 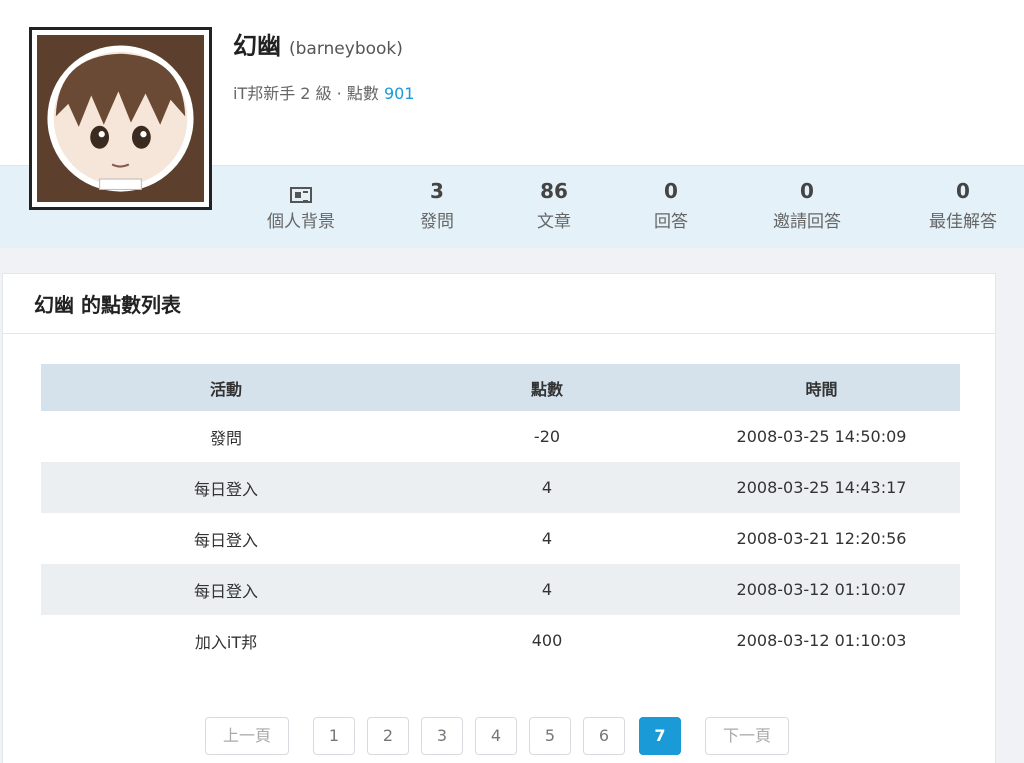 What do you see at coordinates (388, 736) in the screenshot?
I see `page-button-2: 2` at bounding box center [388, 736].